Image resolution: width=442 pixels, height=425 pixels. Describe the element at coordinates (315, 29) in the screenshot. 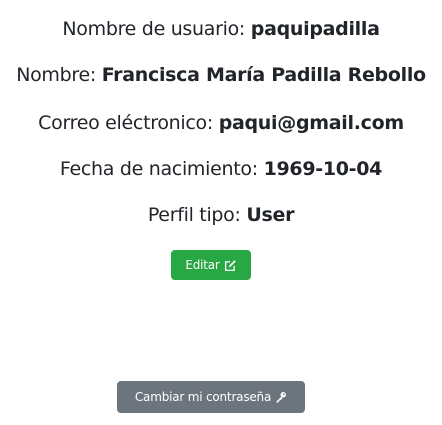

I see `username-value: paquipadilla` at that location.